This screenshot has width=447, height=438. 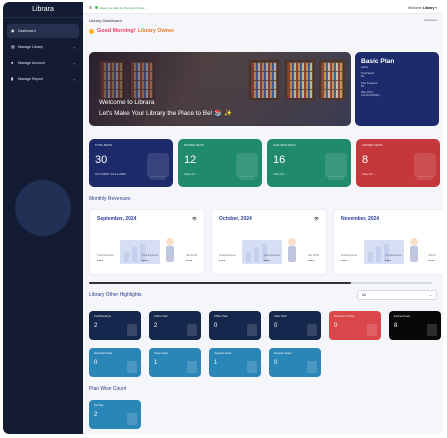 I want to click on highlight-tile: Swap Seats 1, so click(x=175, y=362).